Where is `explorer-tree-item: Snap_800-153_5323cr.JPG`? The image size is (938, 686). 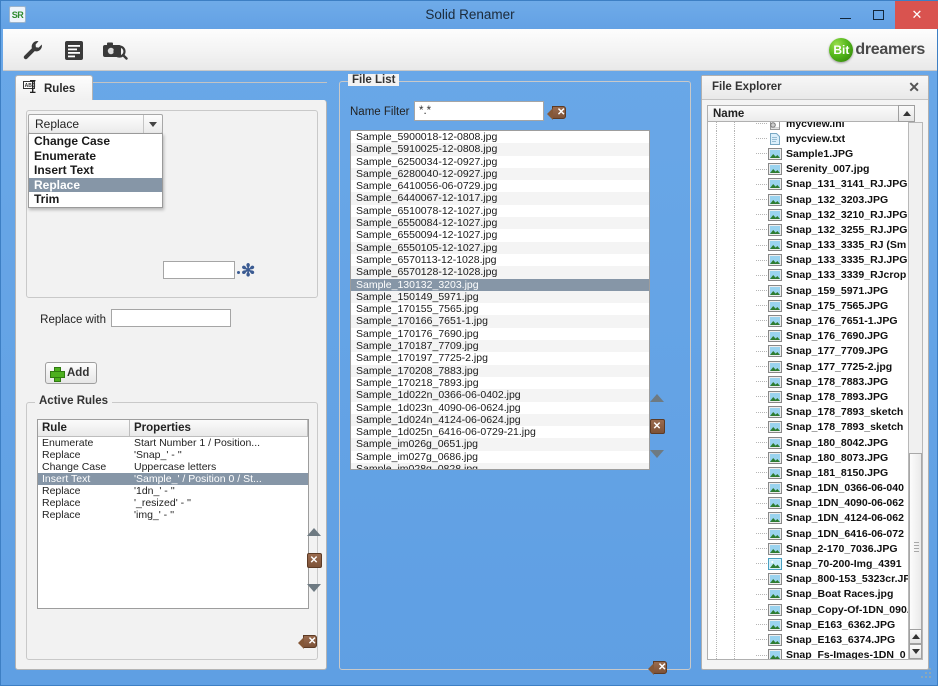
explorer-tree-item: Snap_800-153_5323cr.JPG is located at coordinates (811, 579).